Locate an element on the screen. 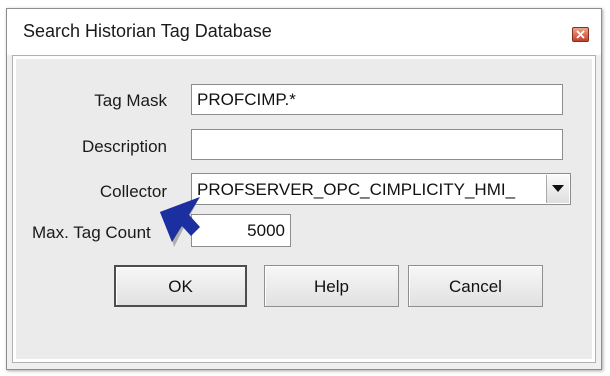  chevron-down-icon is located at coordinates (558, 188).